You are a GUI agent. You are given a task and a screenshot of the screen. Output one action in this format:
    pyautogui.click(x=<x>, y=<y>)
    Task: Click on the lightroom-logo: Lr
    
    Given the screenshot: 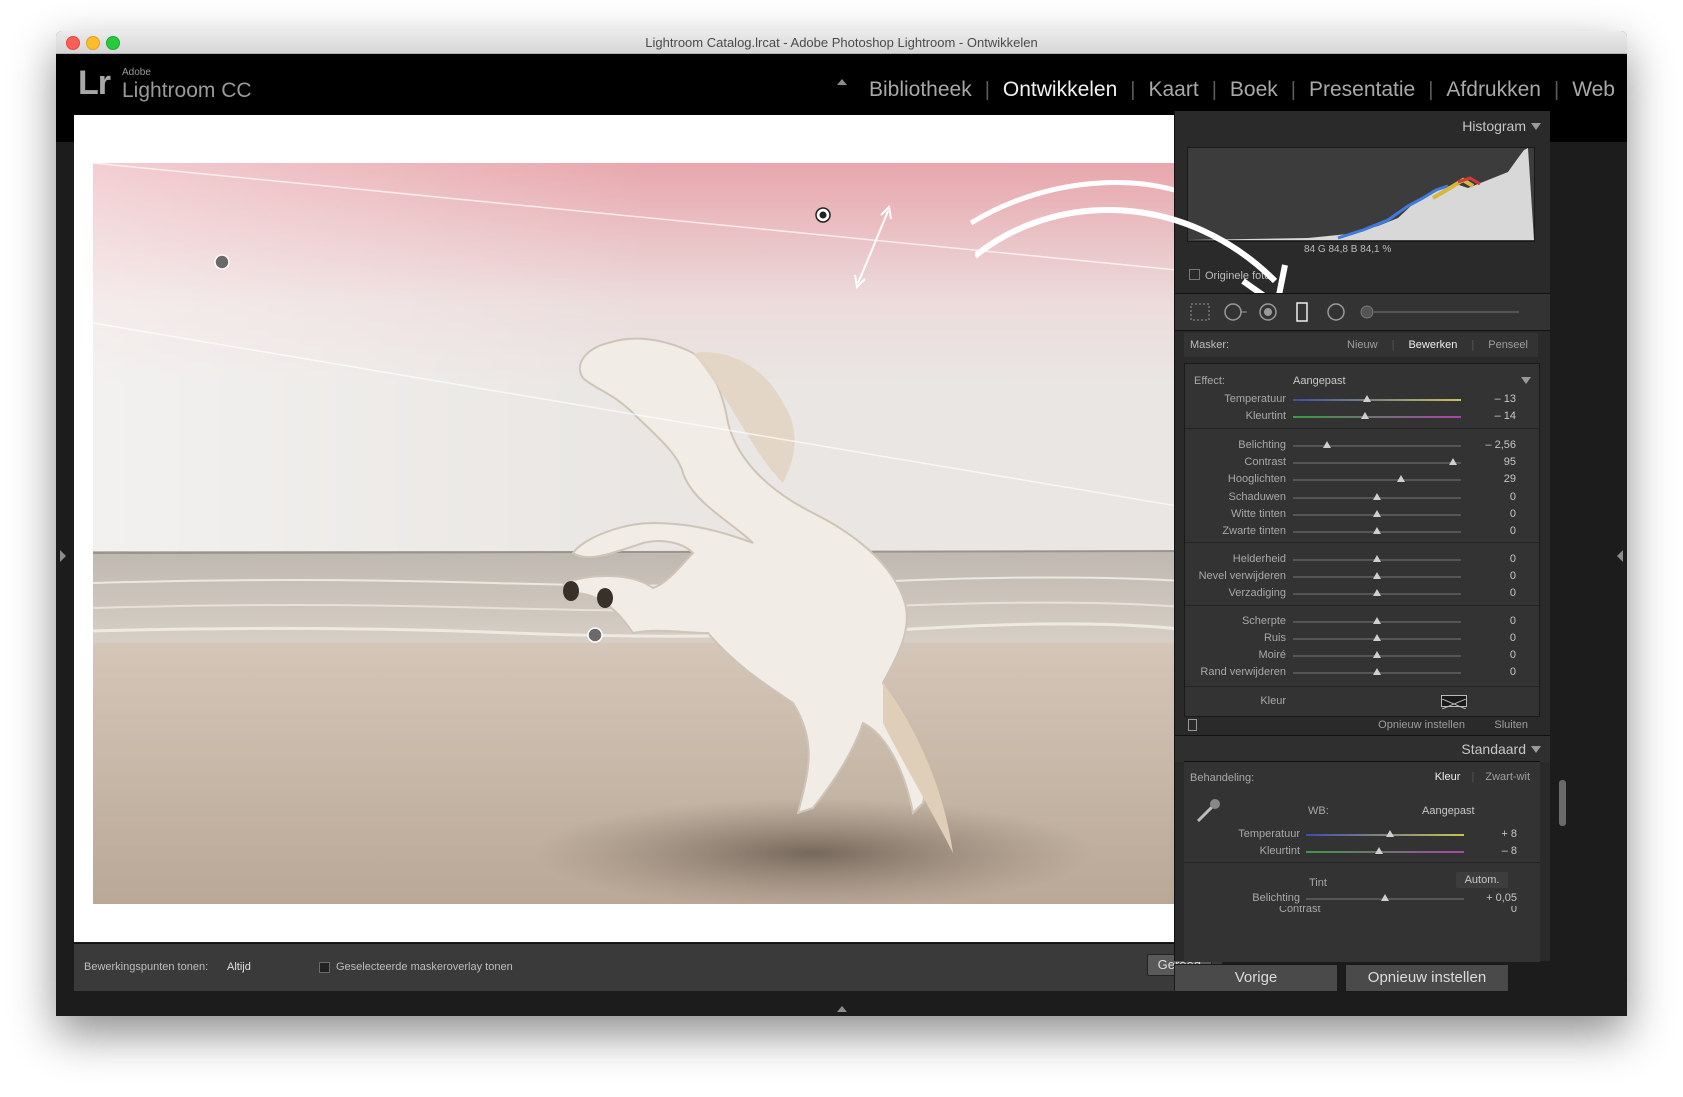 What is the action you would take?
    pyautogui.click(x=94, y=83)
    